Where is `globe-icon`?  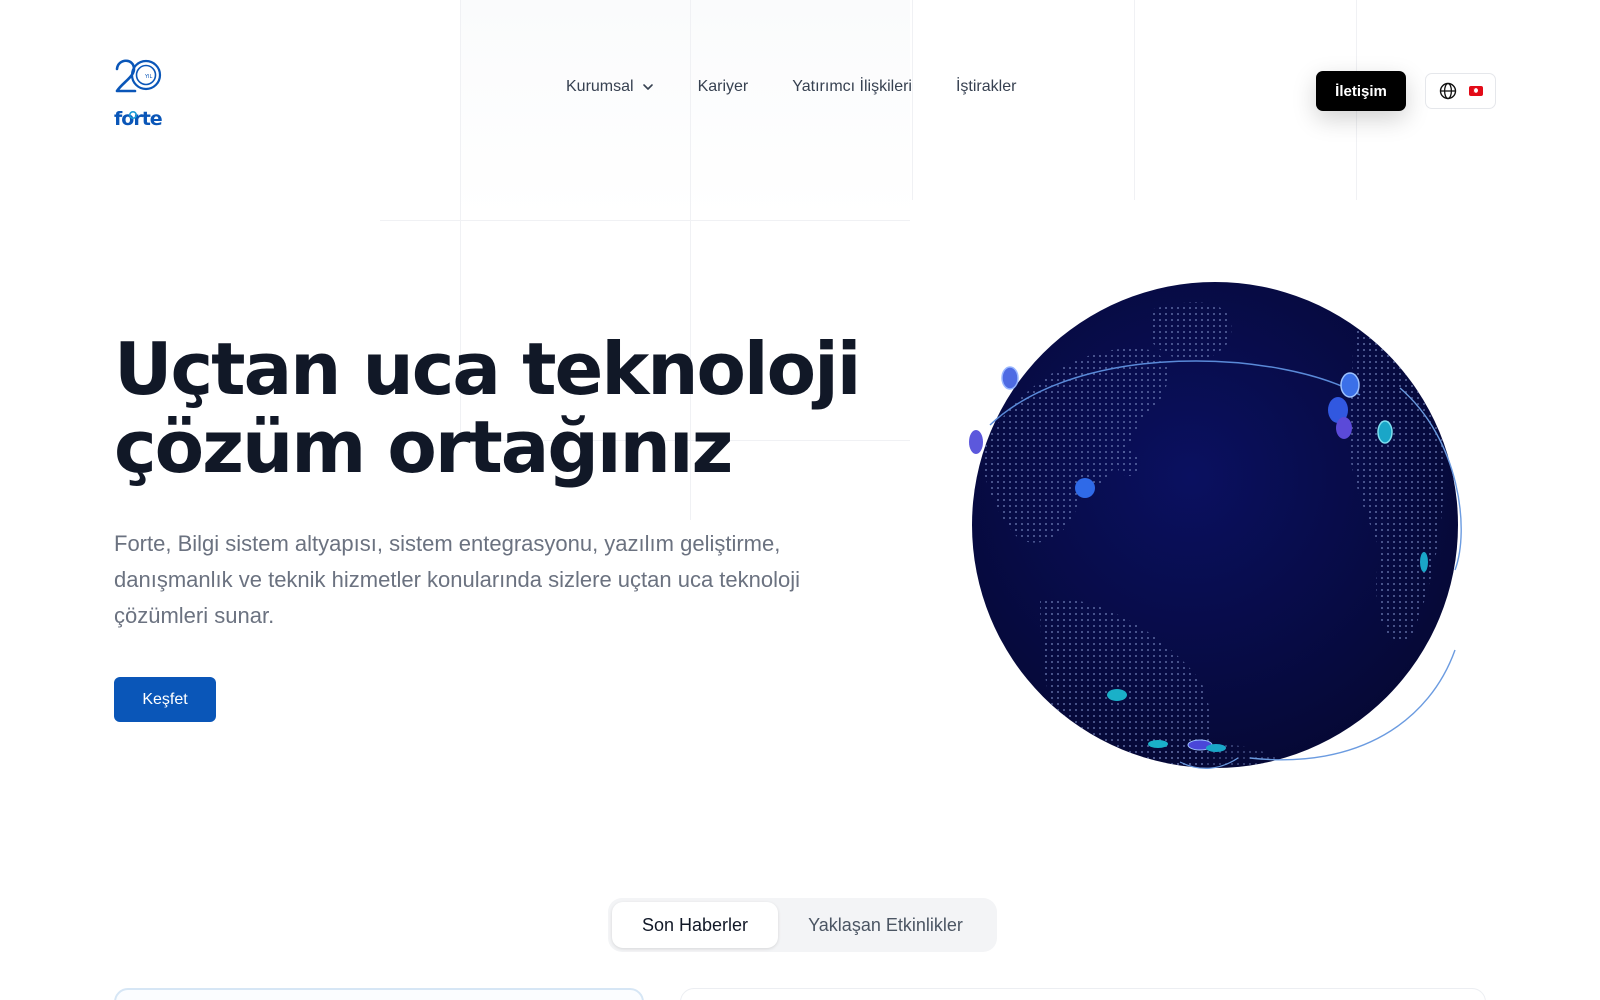
globe-icon is located at coordinates (1447, 91).